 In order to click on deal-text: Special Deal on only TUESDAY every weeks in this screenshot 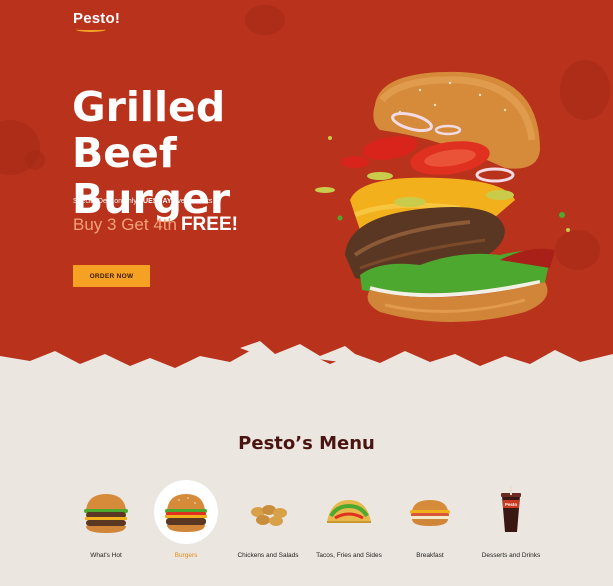, I will do `click(142, 201)`.